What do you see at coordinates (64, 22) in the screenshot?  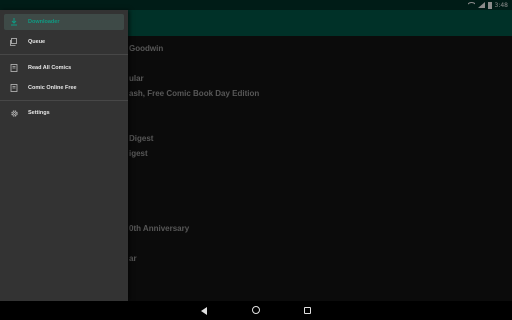 I see `drawer-item-downloader: Downloader` at bounding box center [64, 22].